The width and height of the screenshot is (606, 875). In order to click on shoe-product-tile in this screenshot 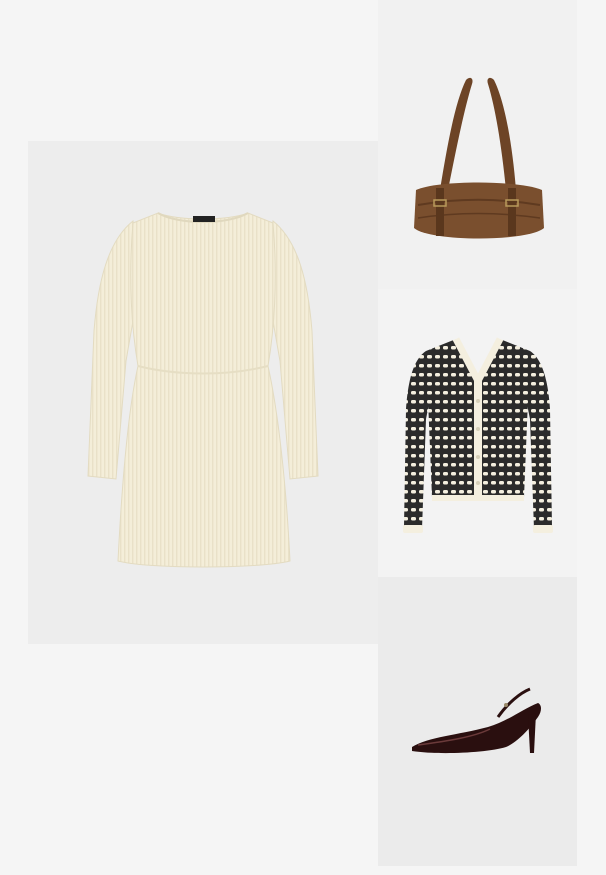, I will do `click(477, 721)`.